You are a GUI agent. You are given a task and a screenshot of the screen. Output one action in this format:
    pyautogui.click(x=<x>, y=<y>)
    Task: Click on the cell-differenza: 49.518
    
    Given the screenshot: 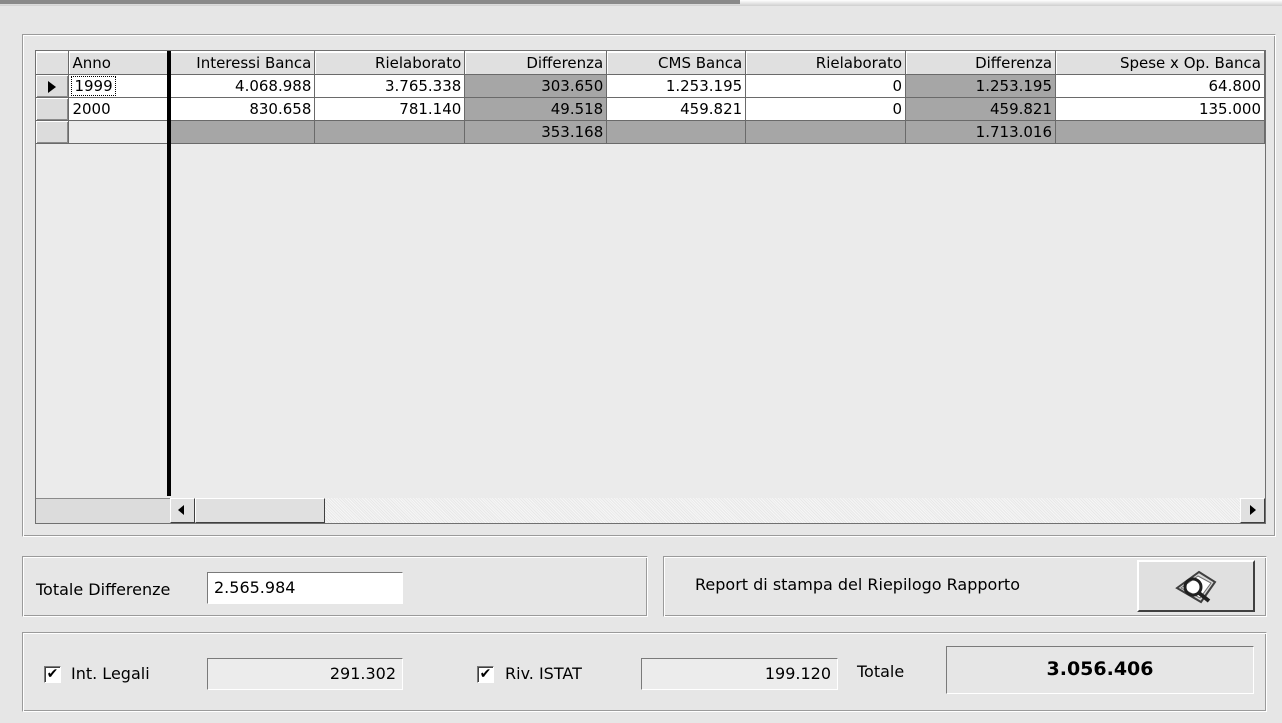 What is the action you would take?
    pyautogui.click(x=536, y=109)
    